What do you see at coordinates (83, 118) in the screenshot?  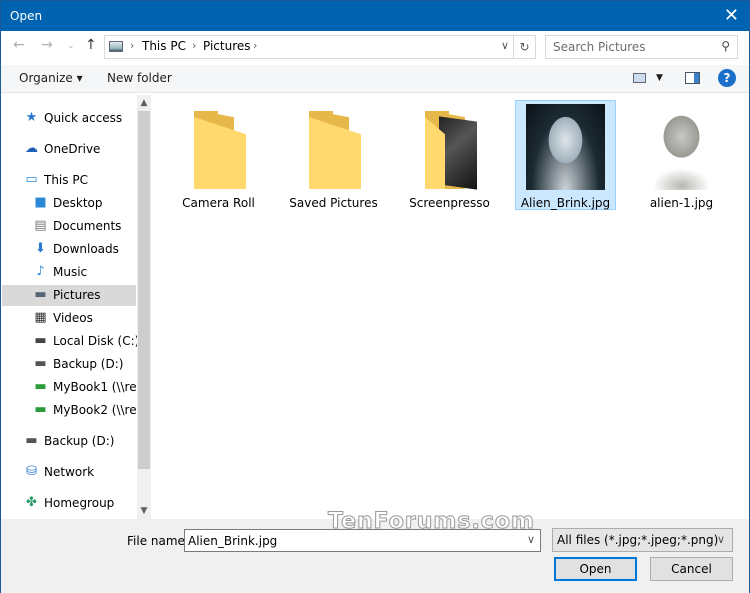 I see `sidebar-item-label: Quick access` at bounding box center [83, 118].